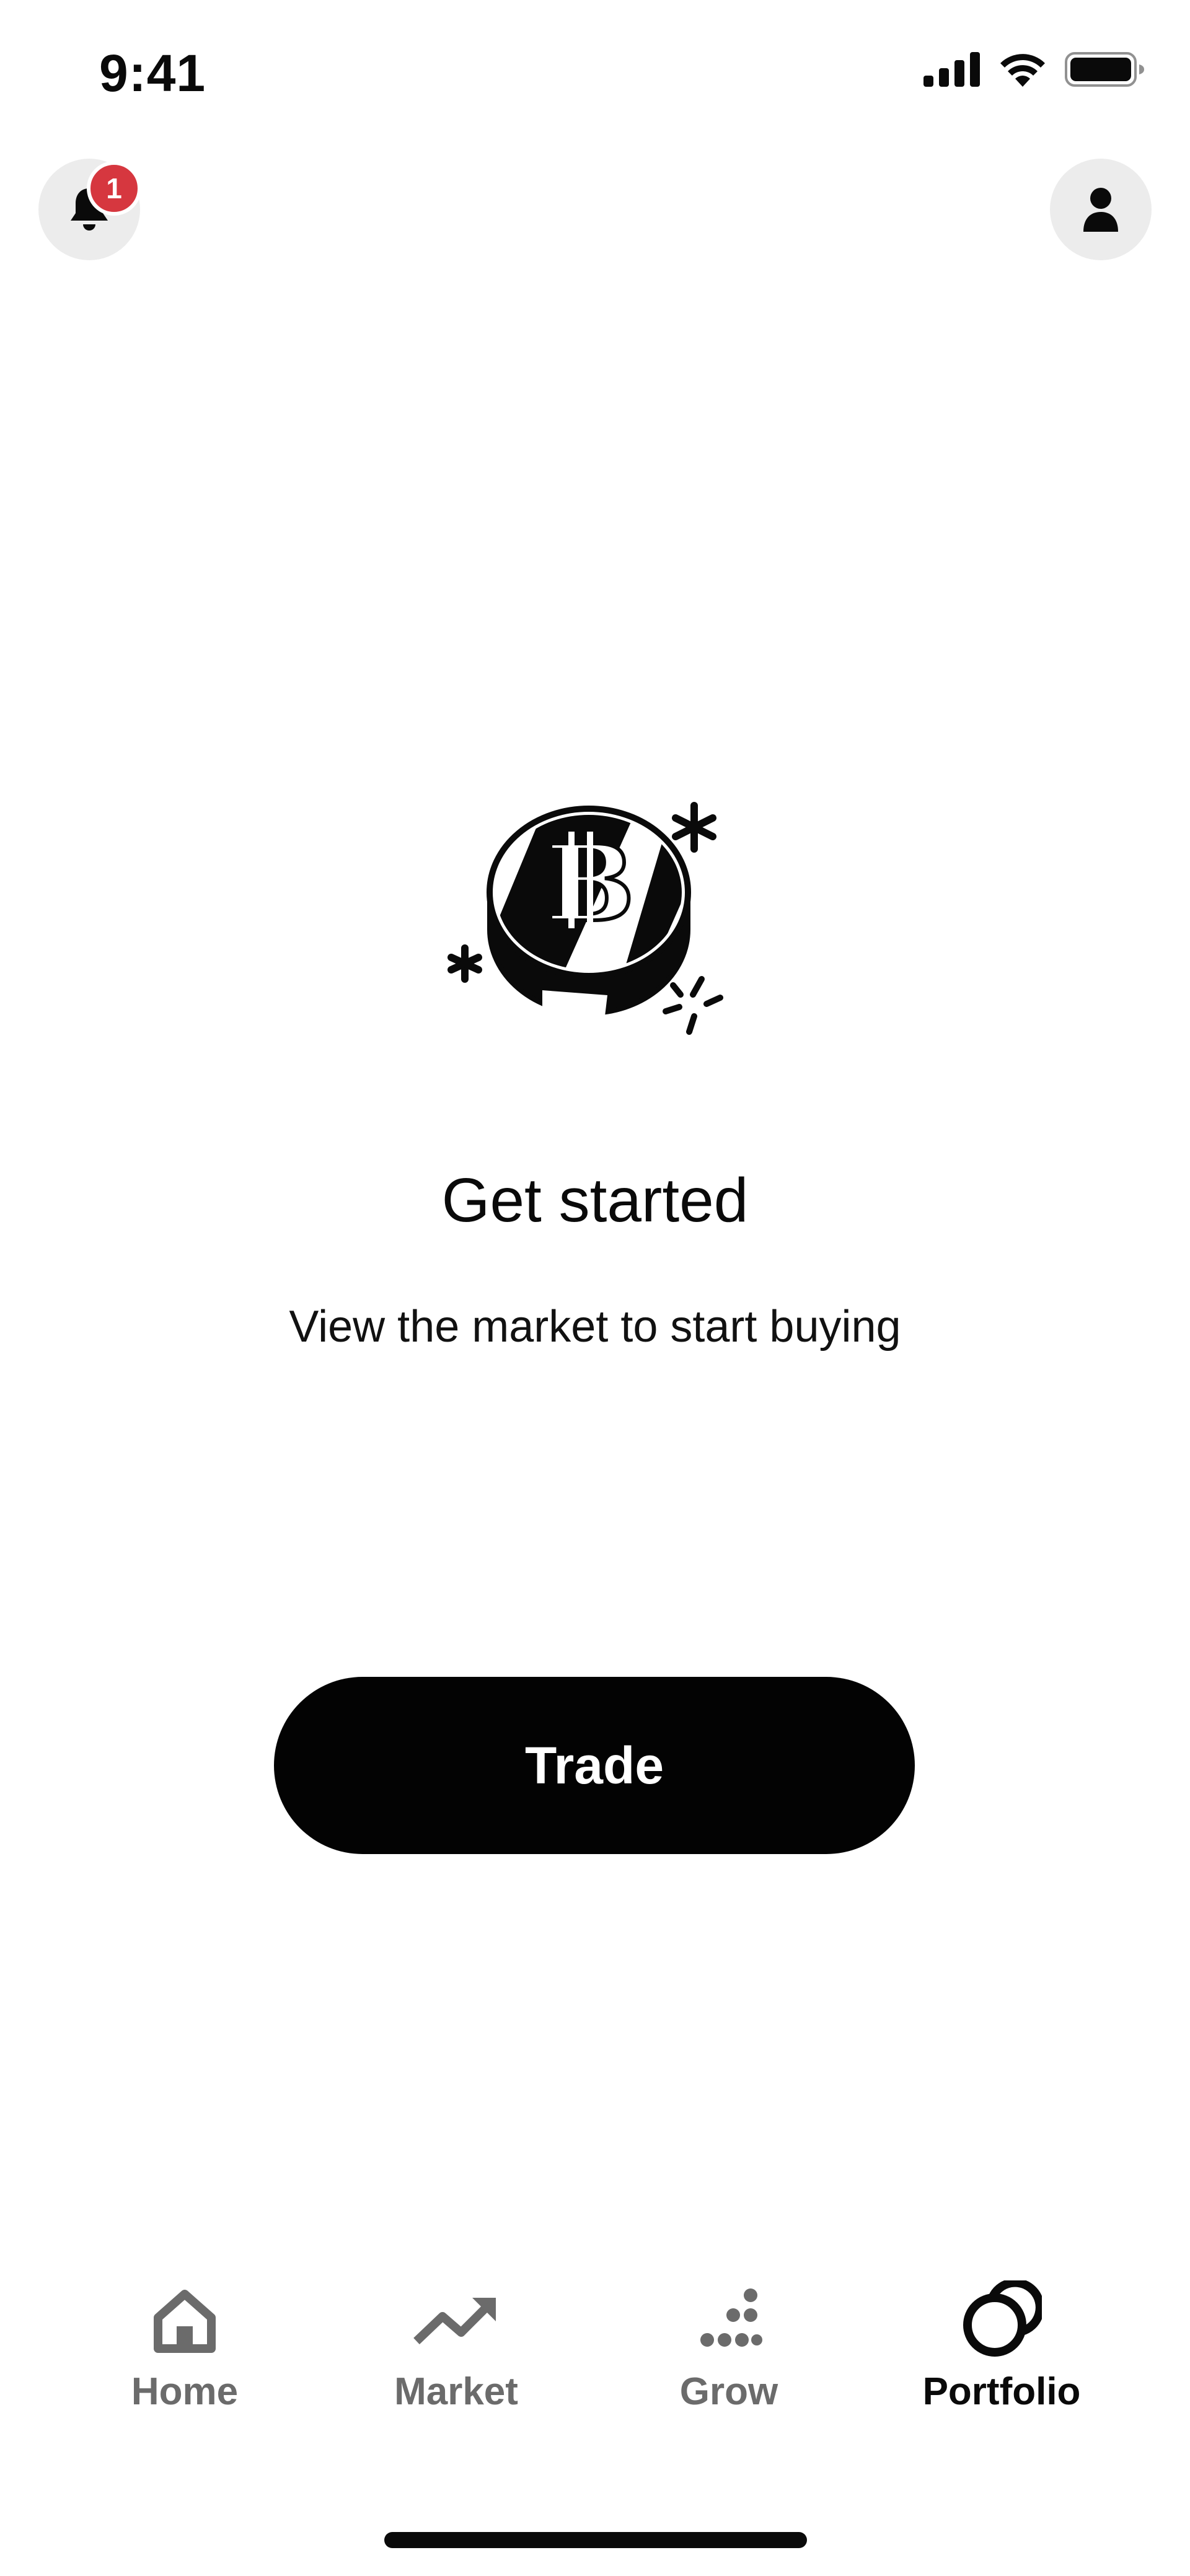  I want to click on notifications-button: 1, so click(89, 210).